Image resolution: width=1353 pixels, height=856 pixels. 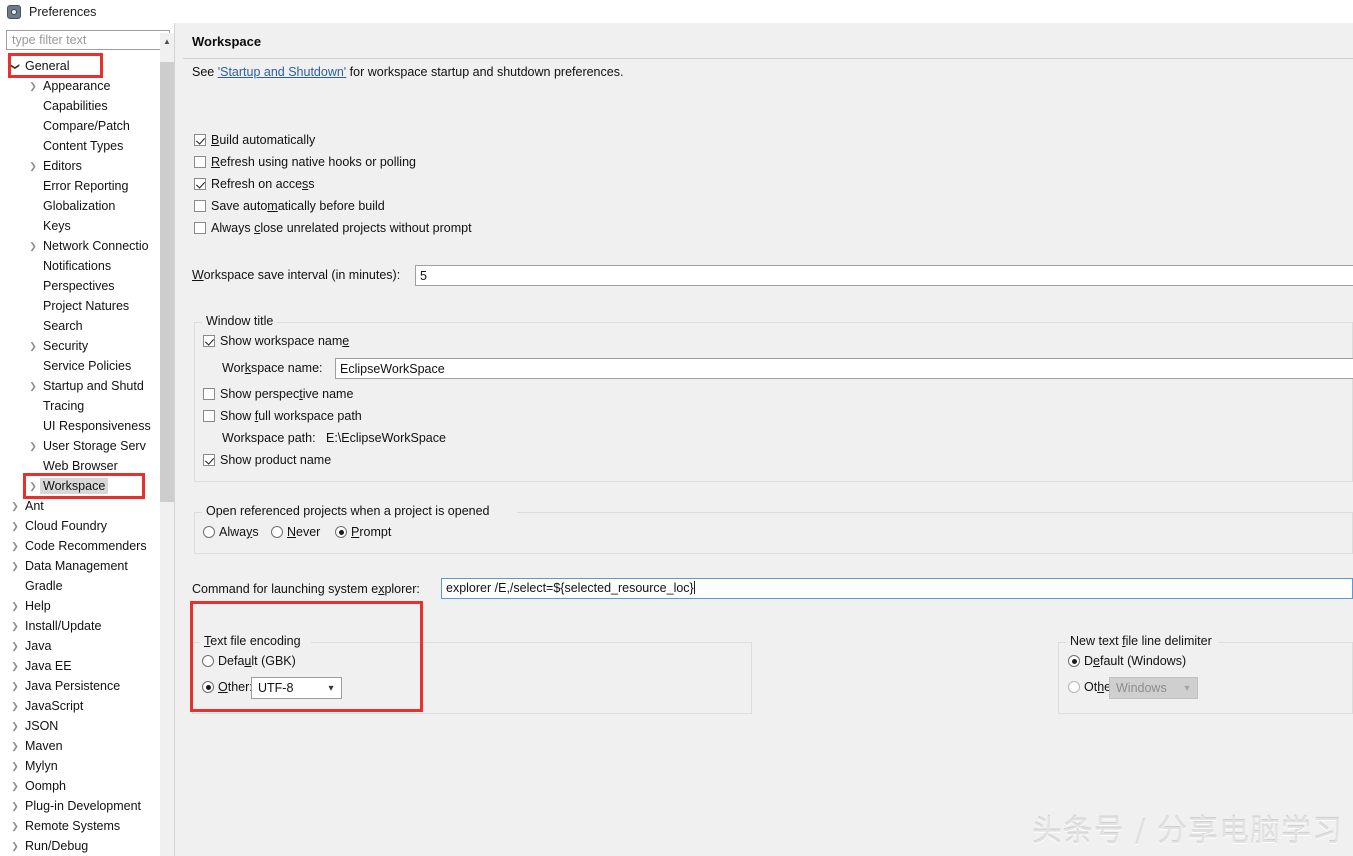 What do you see at coordinates (80, 726) in the screenshot?
I see `sidebar-item-json: ❯ JSON` at bounding box center [80, 726].